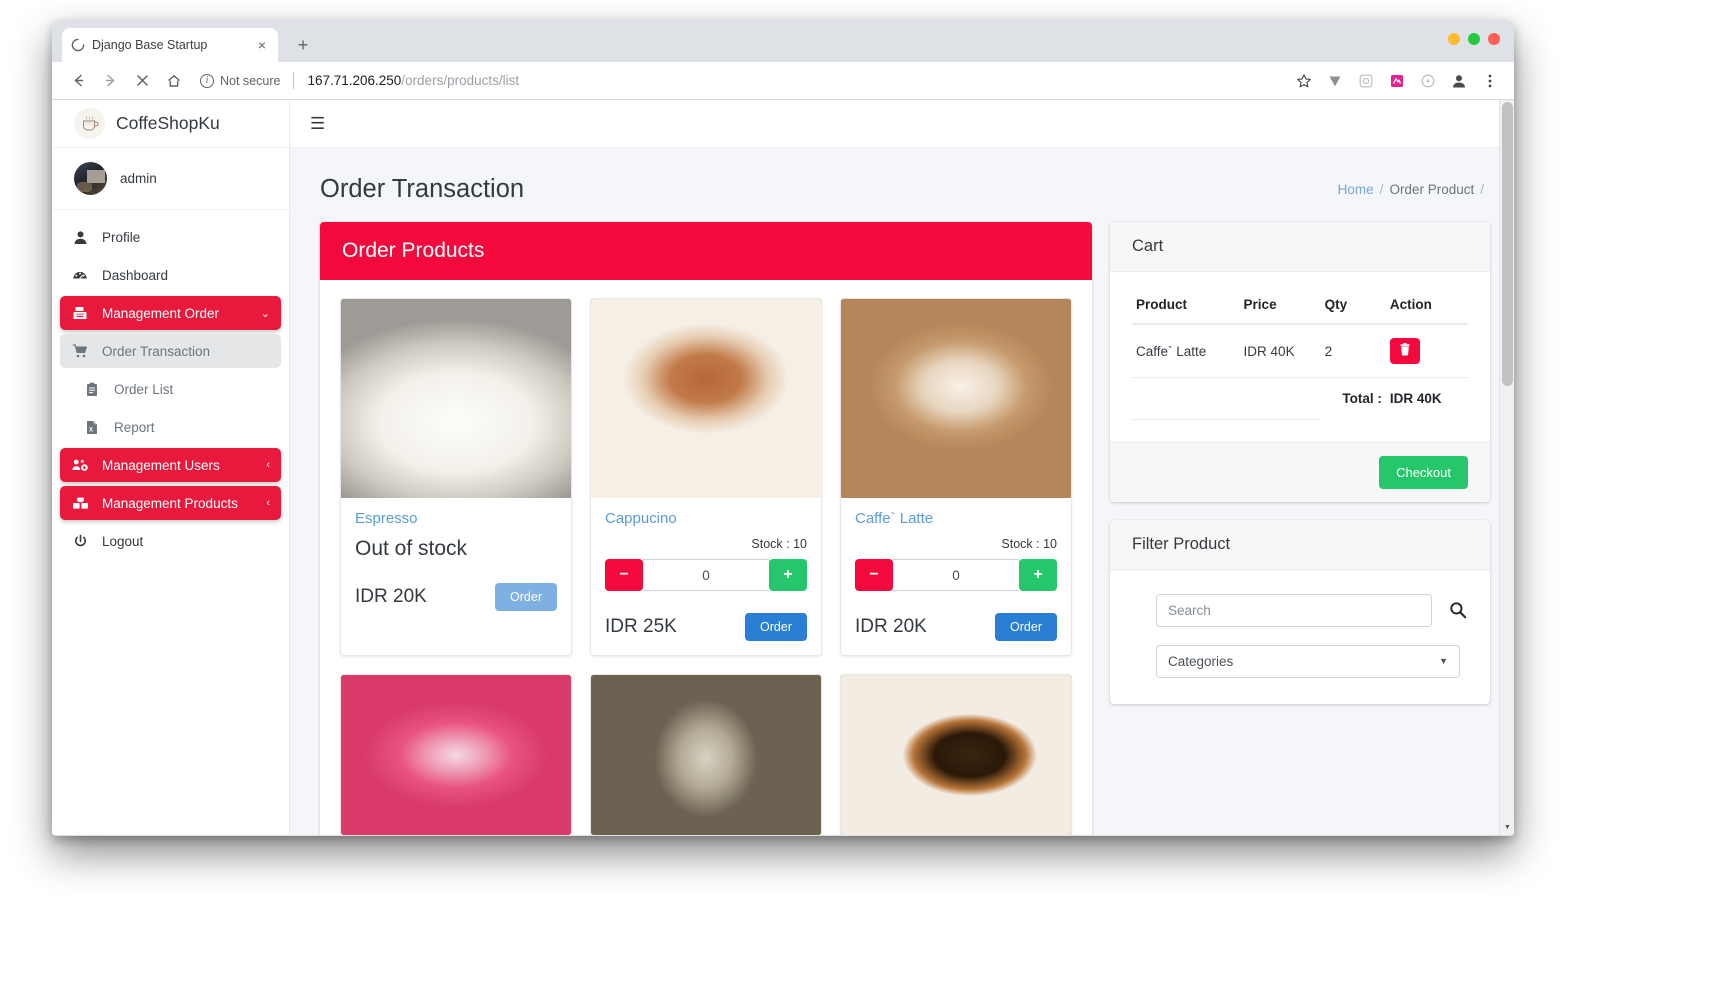 This screenshot has width=1714, height=986. Describe the element at coordinates (92, 389) in the screenshot. I see `clipboard-icon` at that location.